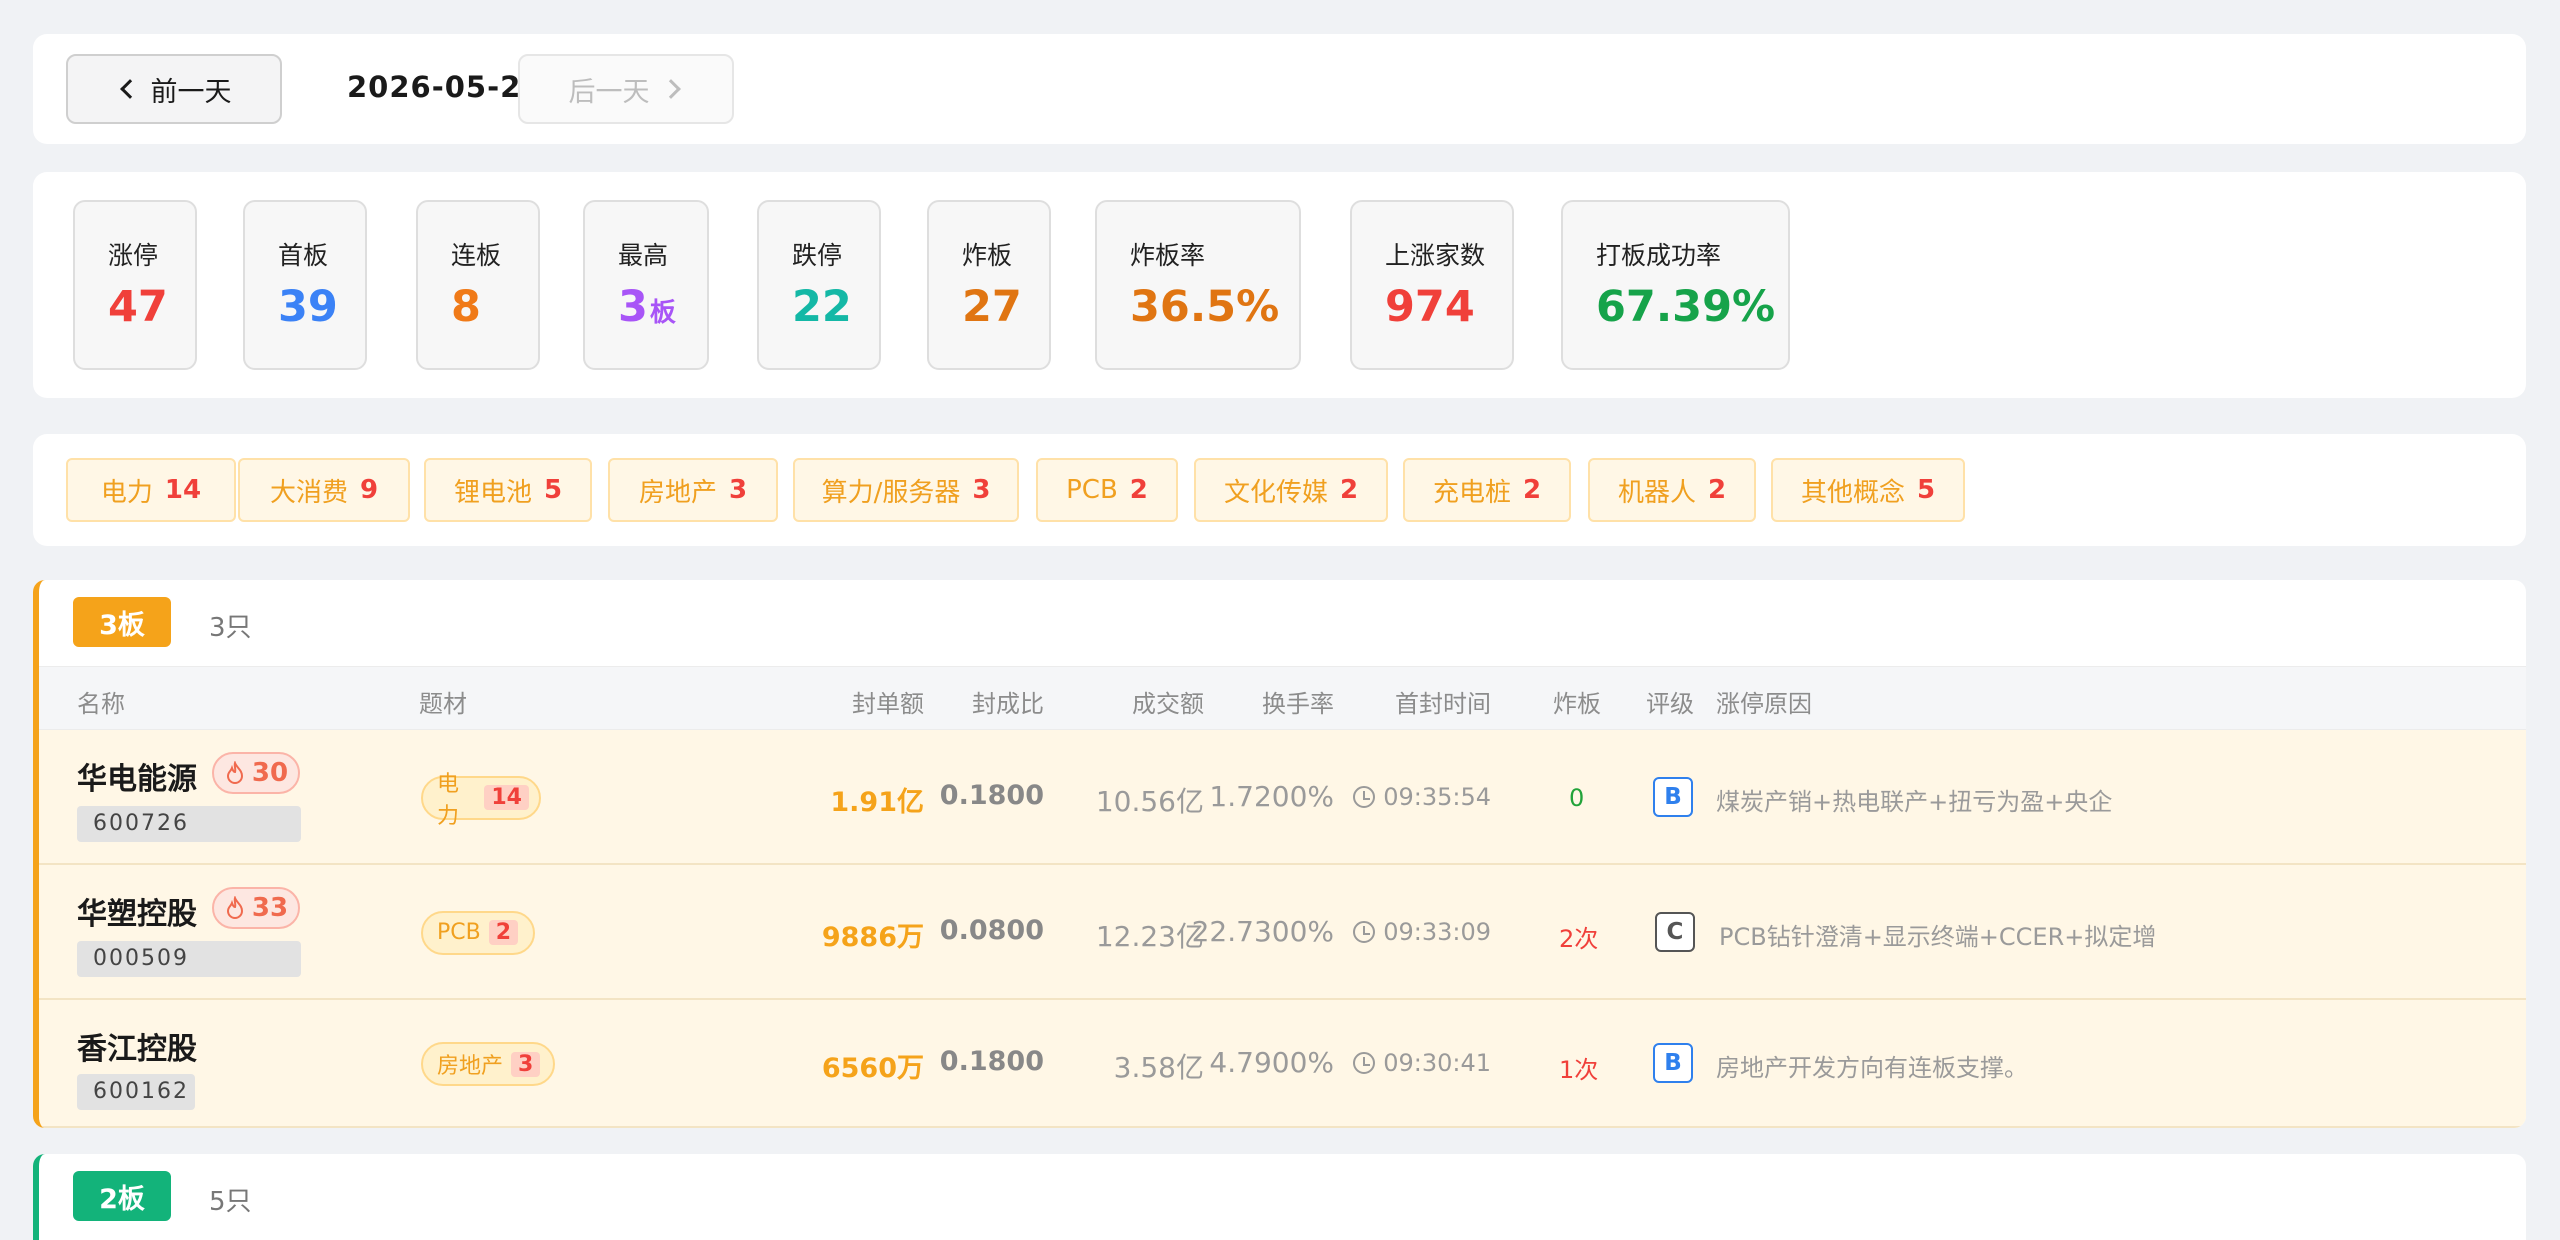 Image resolution: width=2560 pixels, height=1240 pixels. I want to click on seal-ratio: 0.0800, so click(991, 930).